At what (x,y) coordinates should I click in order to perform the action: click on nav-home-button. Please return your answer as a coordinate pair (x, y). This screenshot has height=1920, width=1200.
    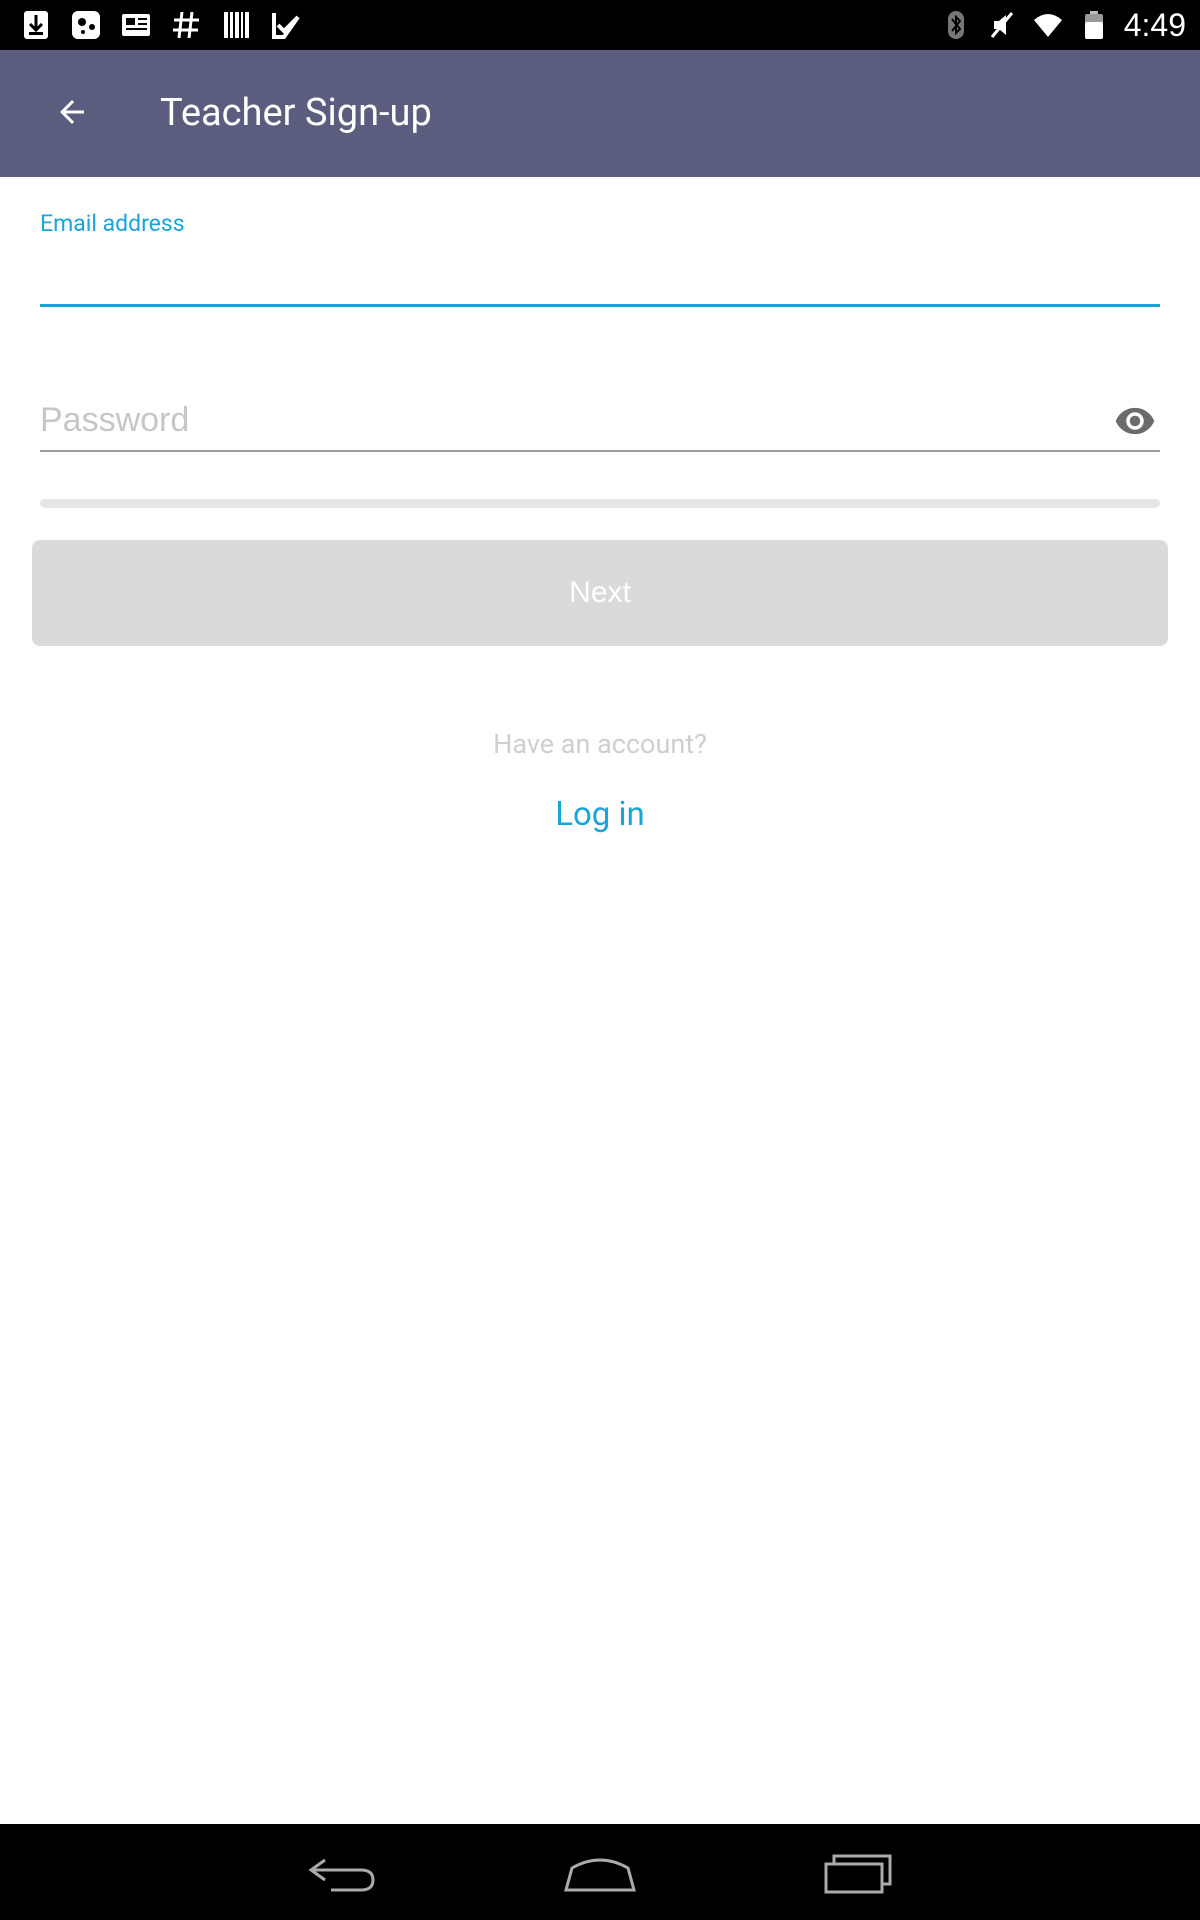
    Looking at the image, I should click on (600, 1873).